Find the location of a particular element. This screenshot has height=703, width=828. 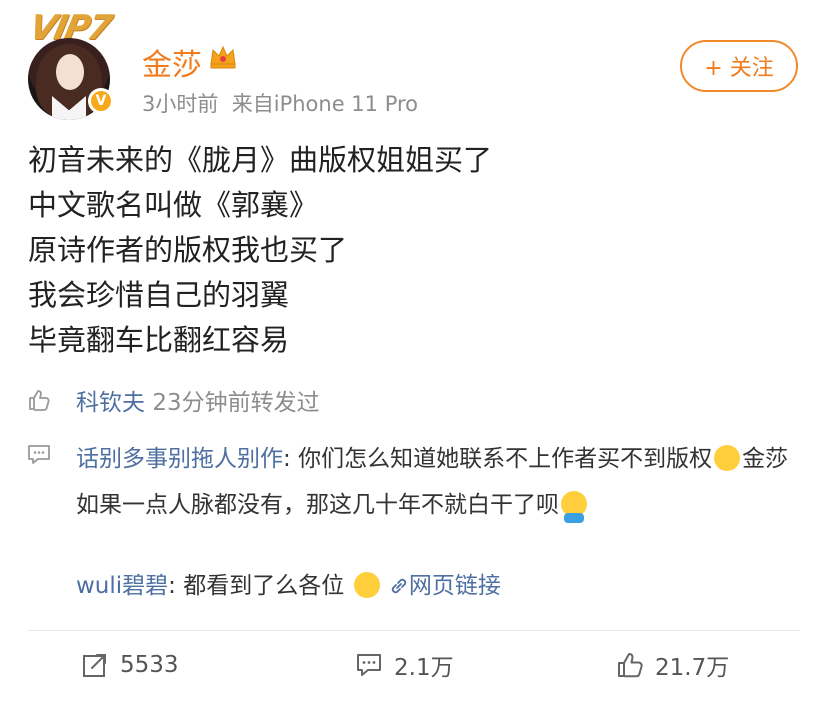

username: 金莎 is located at coordinates (172, 62).